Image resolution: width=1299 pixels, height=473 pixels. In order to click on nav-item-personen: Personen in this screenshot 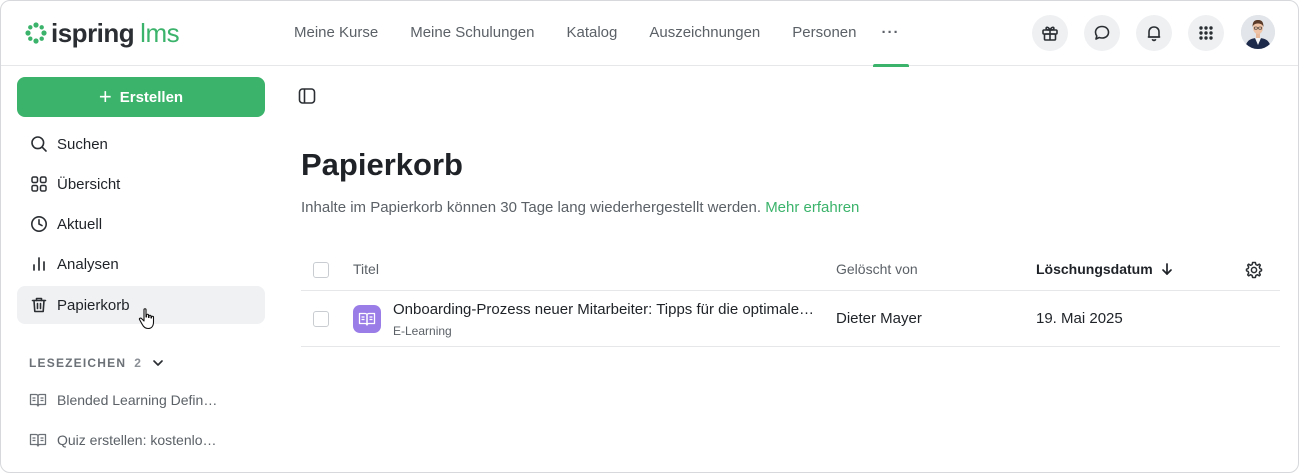, I will do `click(824, 33)`.